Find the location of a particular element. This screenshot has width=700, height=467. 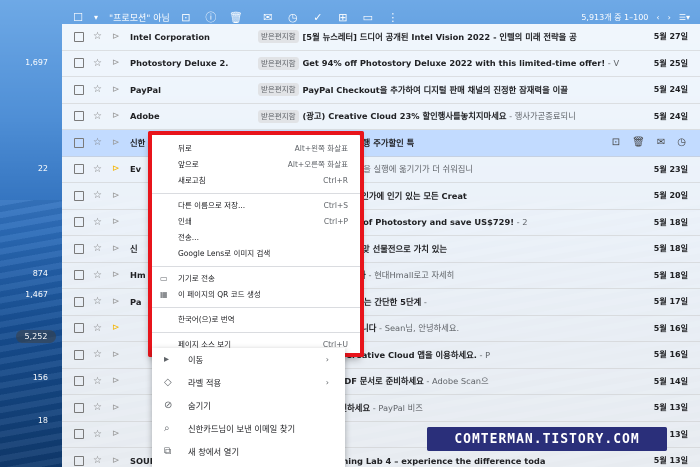

gmail-menu-item: ◇ 라벨 적용 › is located at coordinates (248, 382).